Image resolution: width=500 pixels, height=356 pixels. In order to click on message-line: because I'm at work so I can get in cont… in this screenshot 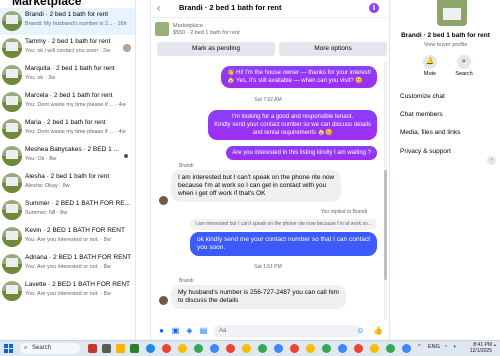, I will do `click(252, 185)`.